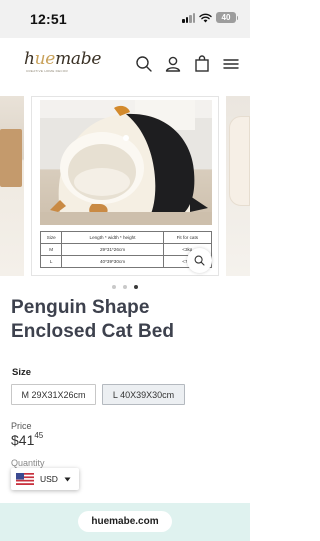  Describe the element at coordinates (112, 261) in the screenshot. I see `size-chart-cell: 40*39*30cm` at that location.